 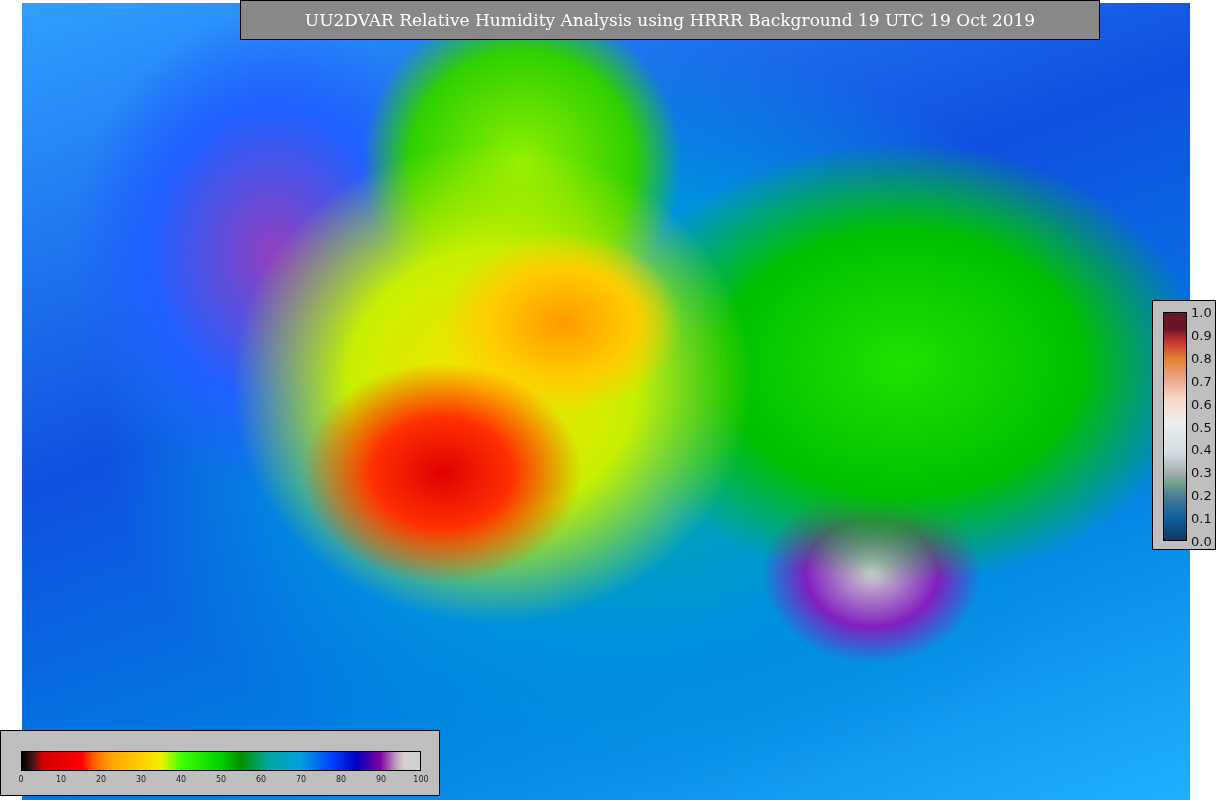 I want to click on tick-label: 0.5, so click(x=1201, y=426).